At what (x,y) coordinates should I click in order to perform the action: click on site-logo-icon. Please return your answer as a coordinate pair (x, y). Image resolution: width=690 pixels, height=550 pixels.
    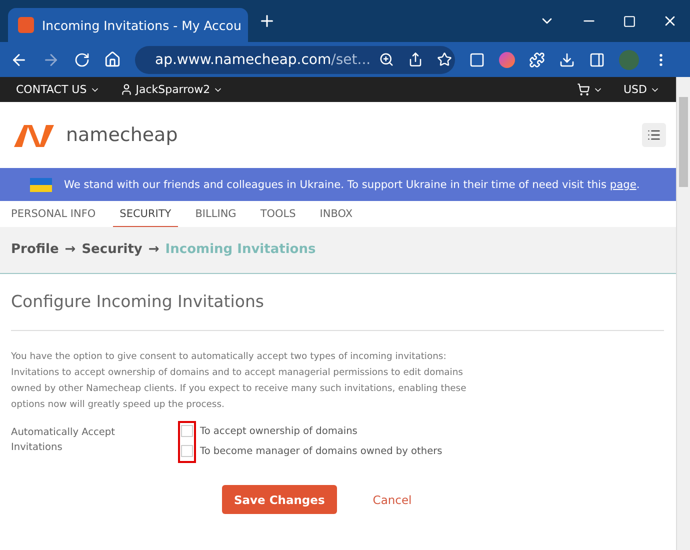
    Looking at the image, I should click on (26, 25).